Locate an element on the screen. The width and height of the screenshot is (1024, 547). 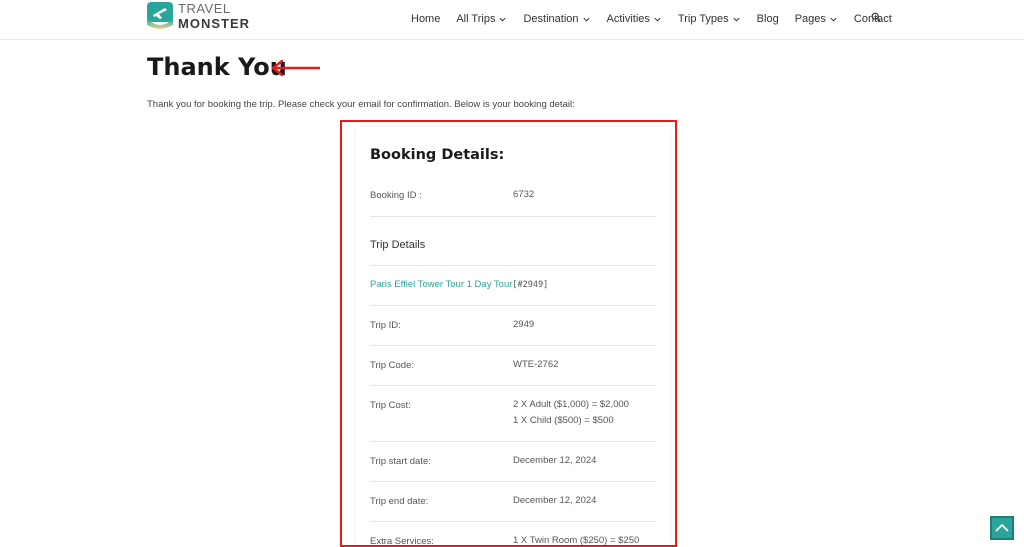
nav-item-all-trips: All Trips is located at coordinates (481, 19).